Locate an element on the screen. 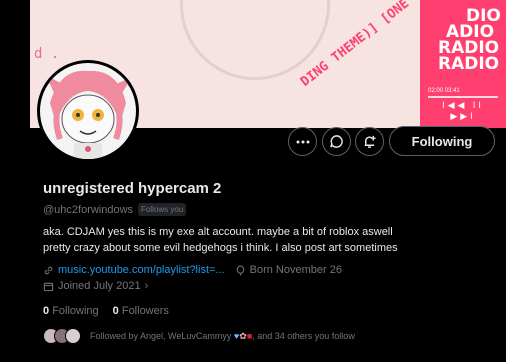 The width and height of the screenshot is (506, 362). message-button is located at coordinates (336, 141).